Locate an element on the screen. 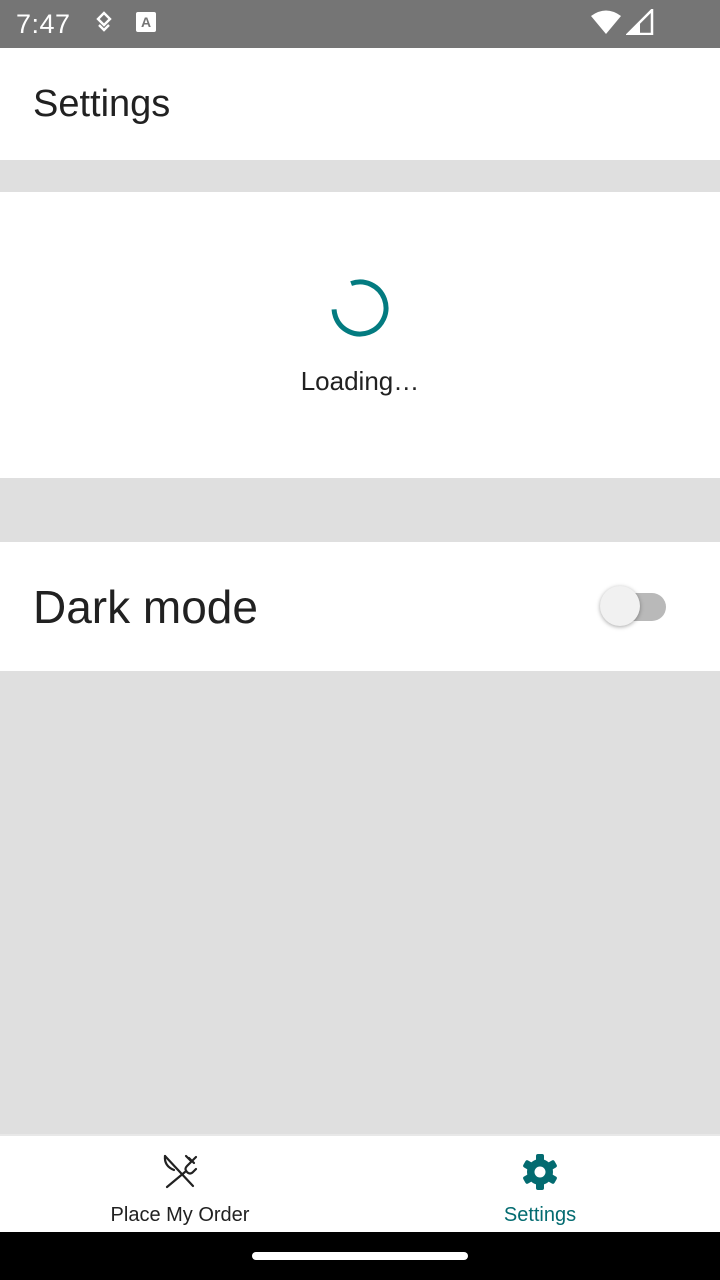 The width and height of the screenshot is (720, 1280). dark-mode-toggle is located at coordinates (634, 607).